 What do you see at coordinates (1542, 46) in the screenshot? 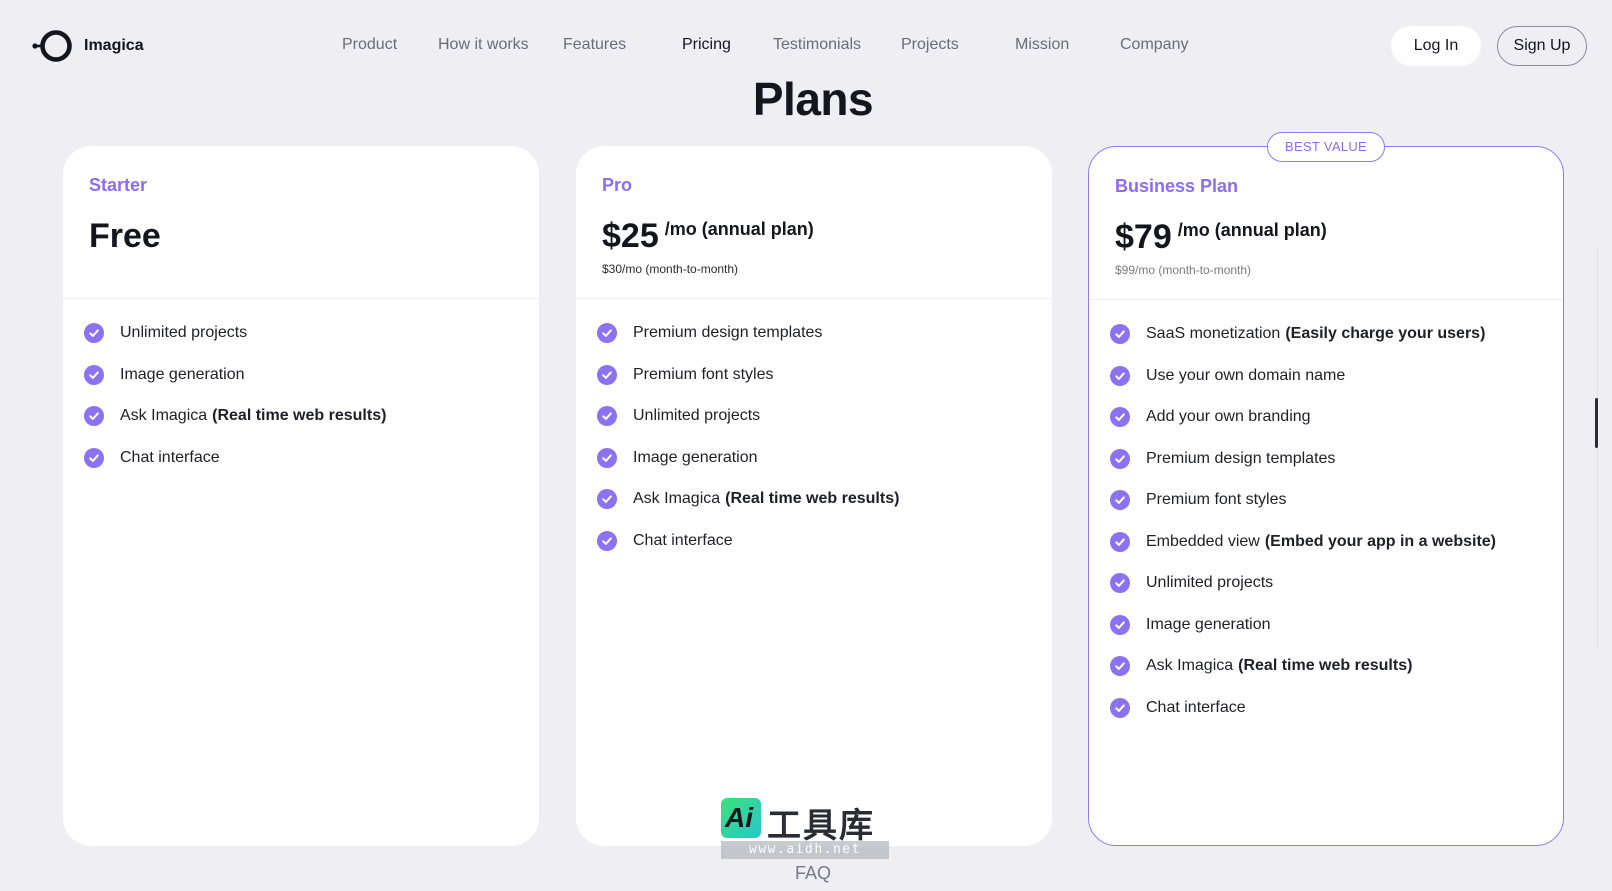
I see `sign-up-button: Sign Up` at bounding box center [1542, 46].